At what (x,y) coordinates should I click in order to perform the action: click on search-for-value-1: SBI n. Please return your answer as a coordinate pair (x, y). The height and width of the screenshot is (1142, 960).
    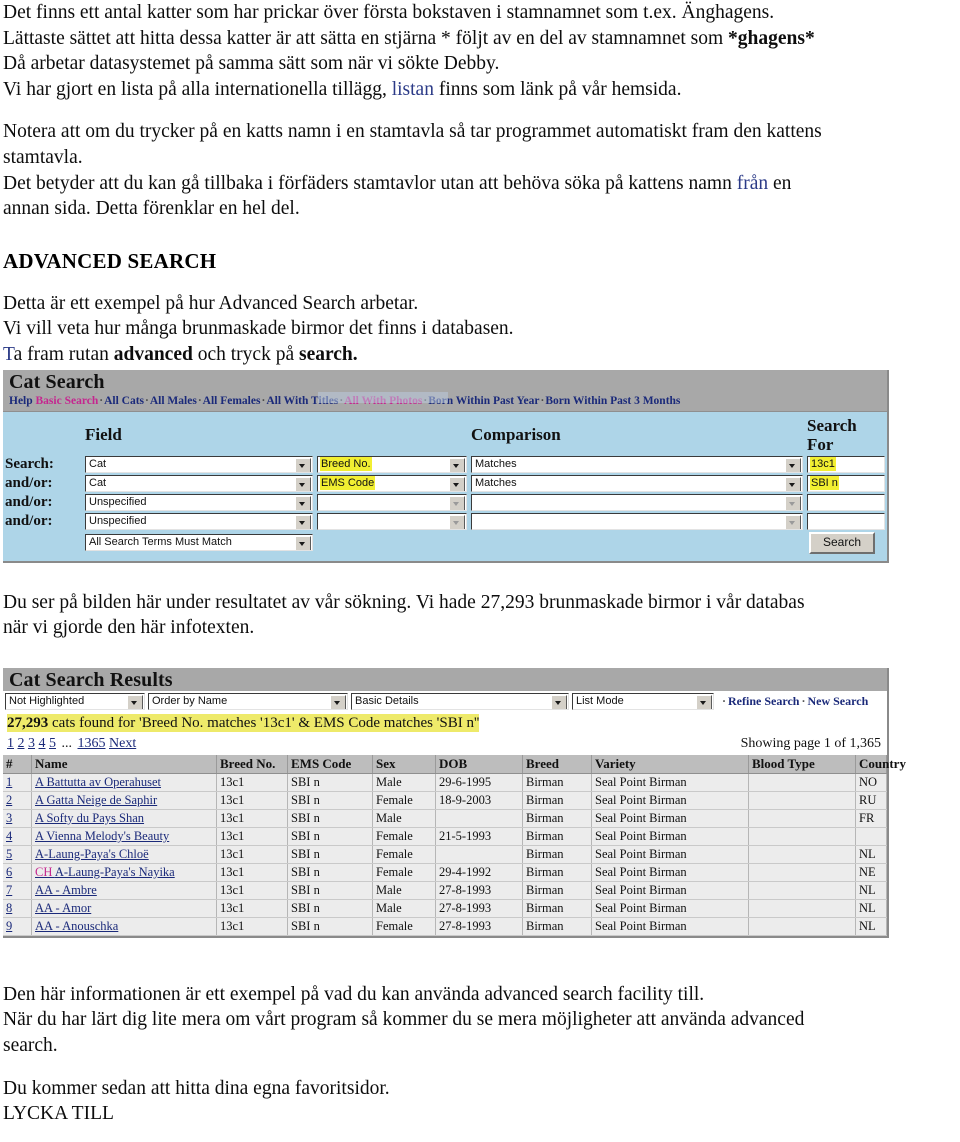
    Looking at the image, I should click on (824, 482).